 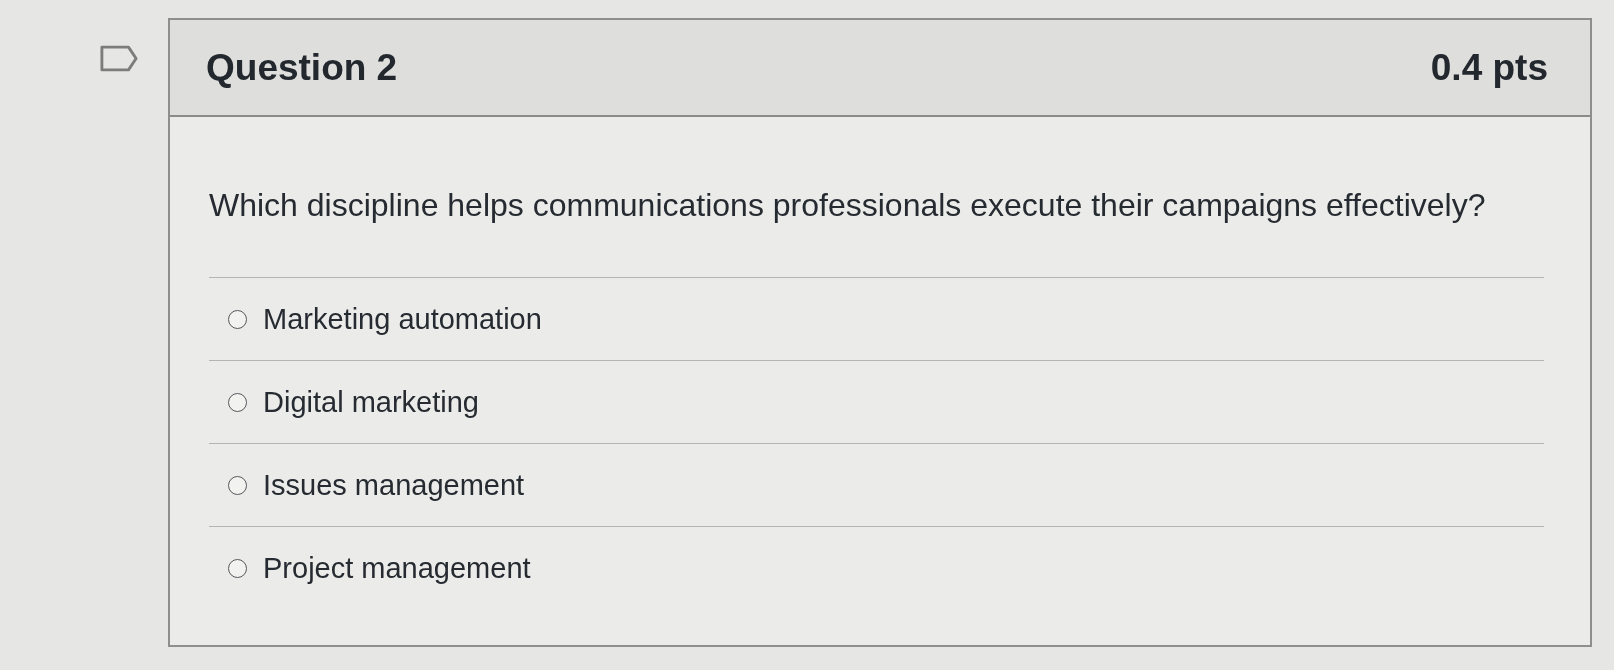 What do you see at coordinates (302, 67) in the screenshot?
I see `question-title: Question 2` at bounding box center [302, 67].